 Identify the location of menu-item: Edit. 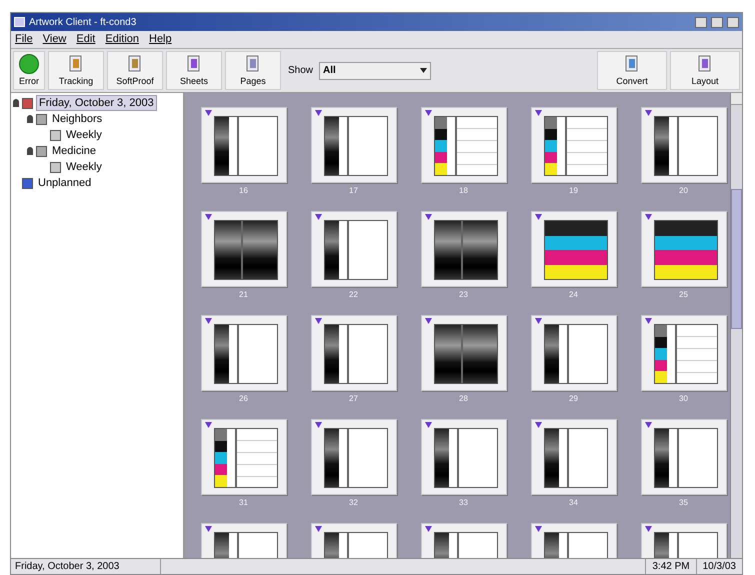
(86, 39).